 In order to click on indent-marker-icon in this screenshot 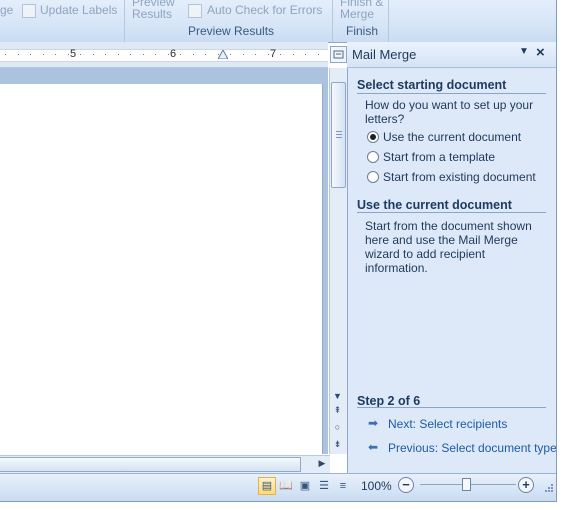, I will do `click(223, 54)`.